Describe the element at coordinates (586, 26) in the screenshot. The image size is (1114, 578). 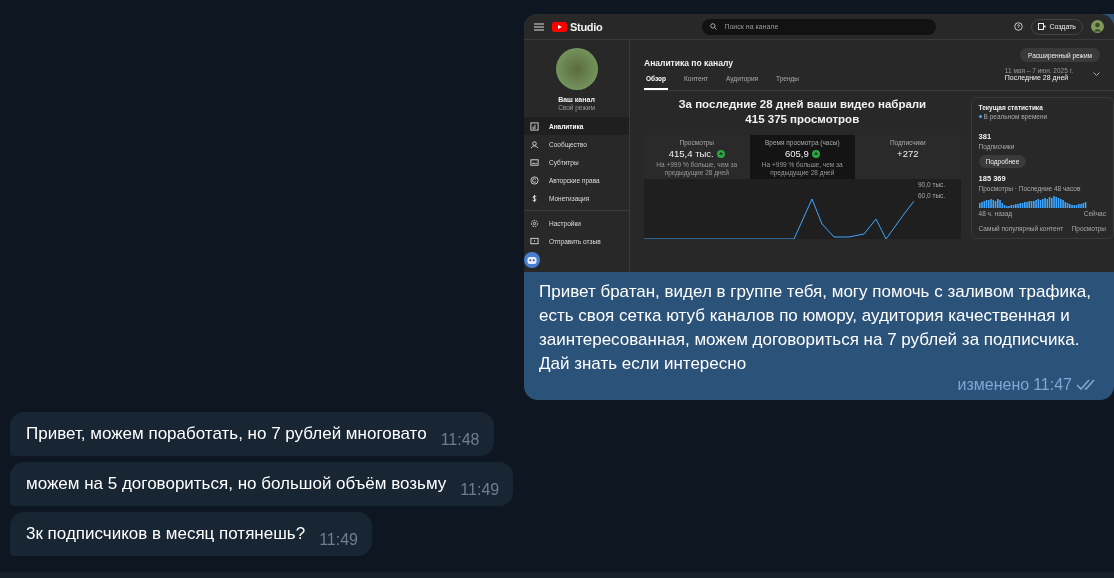
I see `logo-text: Studio` at that location.